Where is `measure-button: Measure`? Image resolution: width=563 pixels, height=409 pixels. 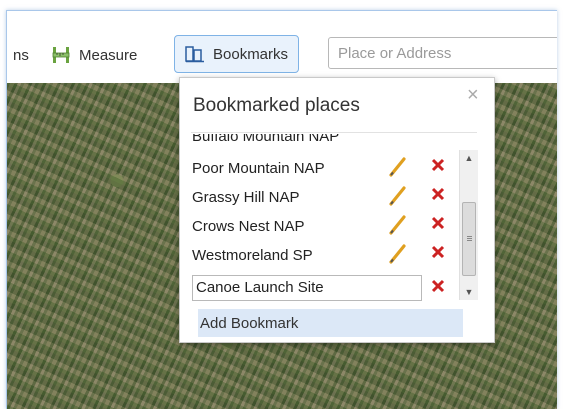
measure-button: Measure is located at coordinates (94, 55).